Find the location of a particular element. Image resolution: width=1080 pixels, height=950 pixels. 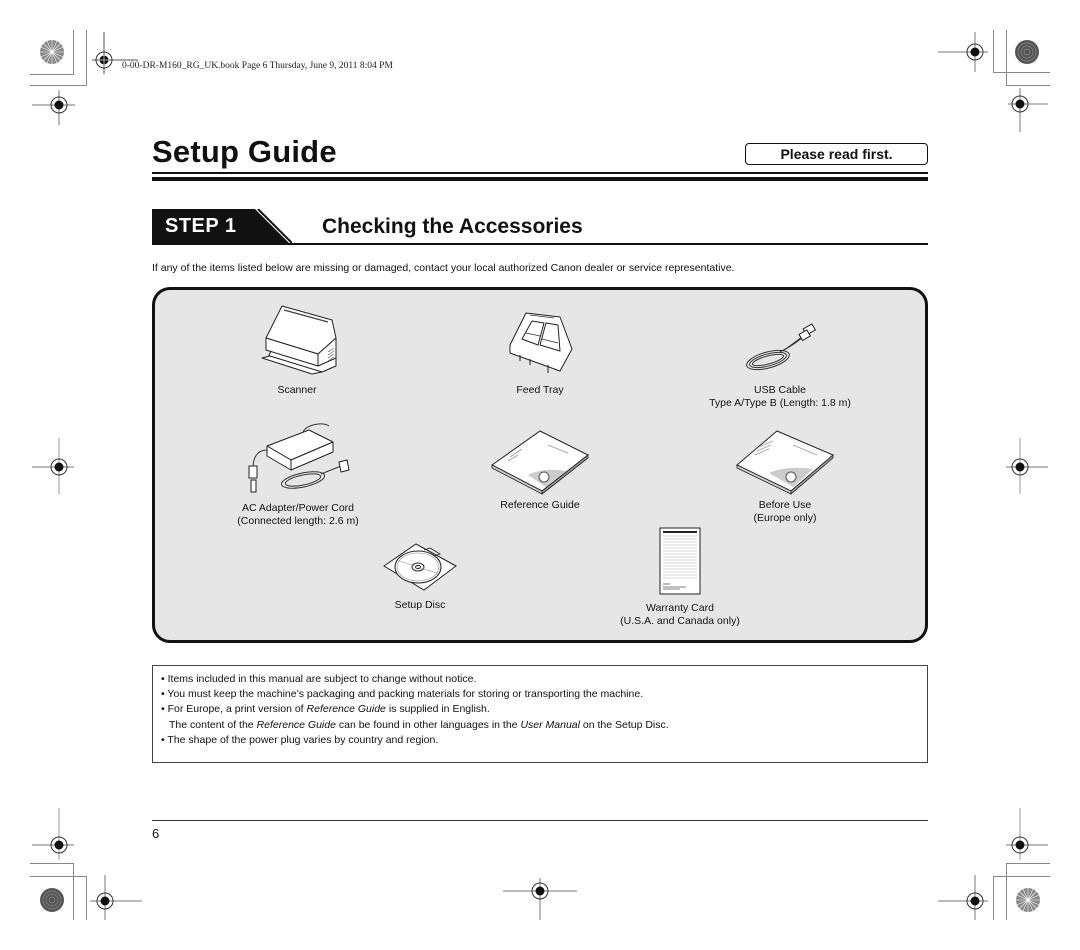

badge-label: Please read first. is located at coordinates (836, 154).